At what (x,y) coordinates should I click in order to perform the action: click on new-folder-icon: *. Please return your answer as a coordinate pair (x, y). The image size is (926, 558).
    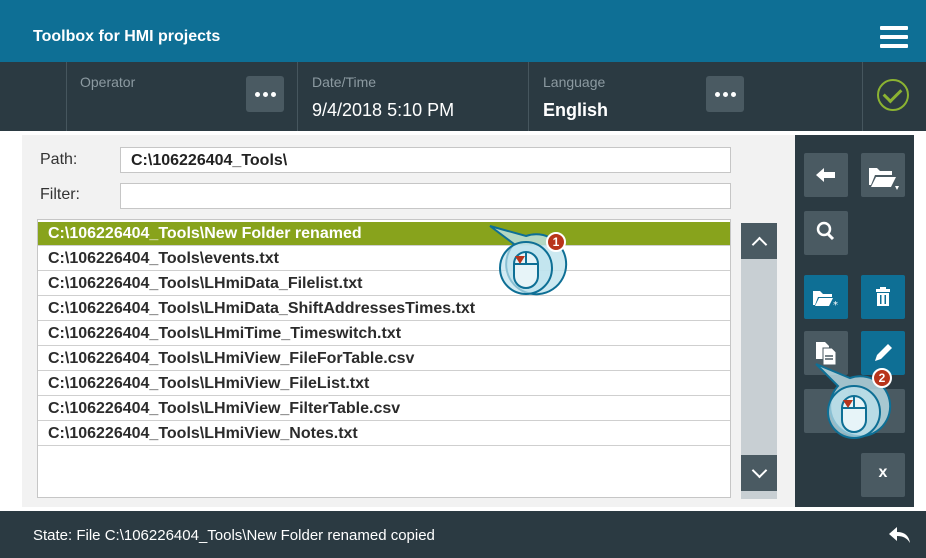
    Looking at the image, I should click on (825, 301).